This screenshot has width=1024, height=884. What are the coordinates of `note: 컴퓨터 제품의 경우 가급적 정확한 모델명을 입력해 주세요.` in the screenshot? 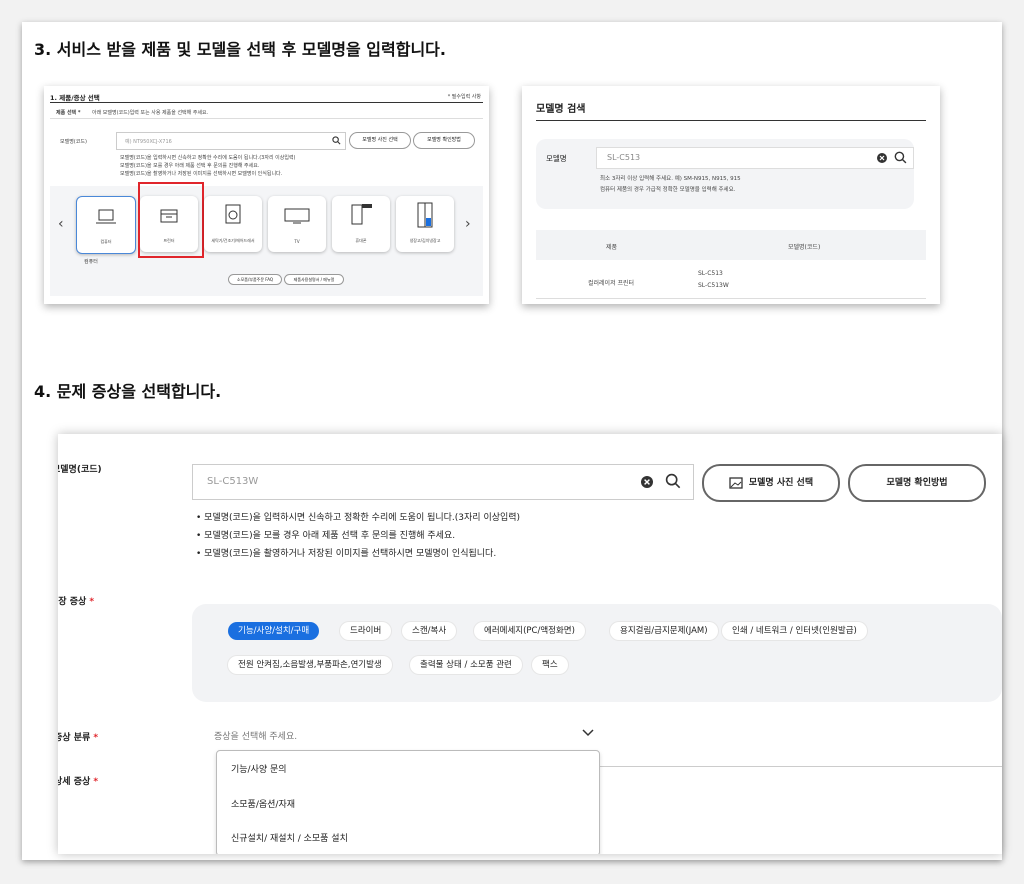 It's located at (668, 190).